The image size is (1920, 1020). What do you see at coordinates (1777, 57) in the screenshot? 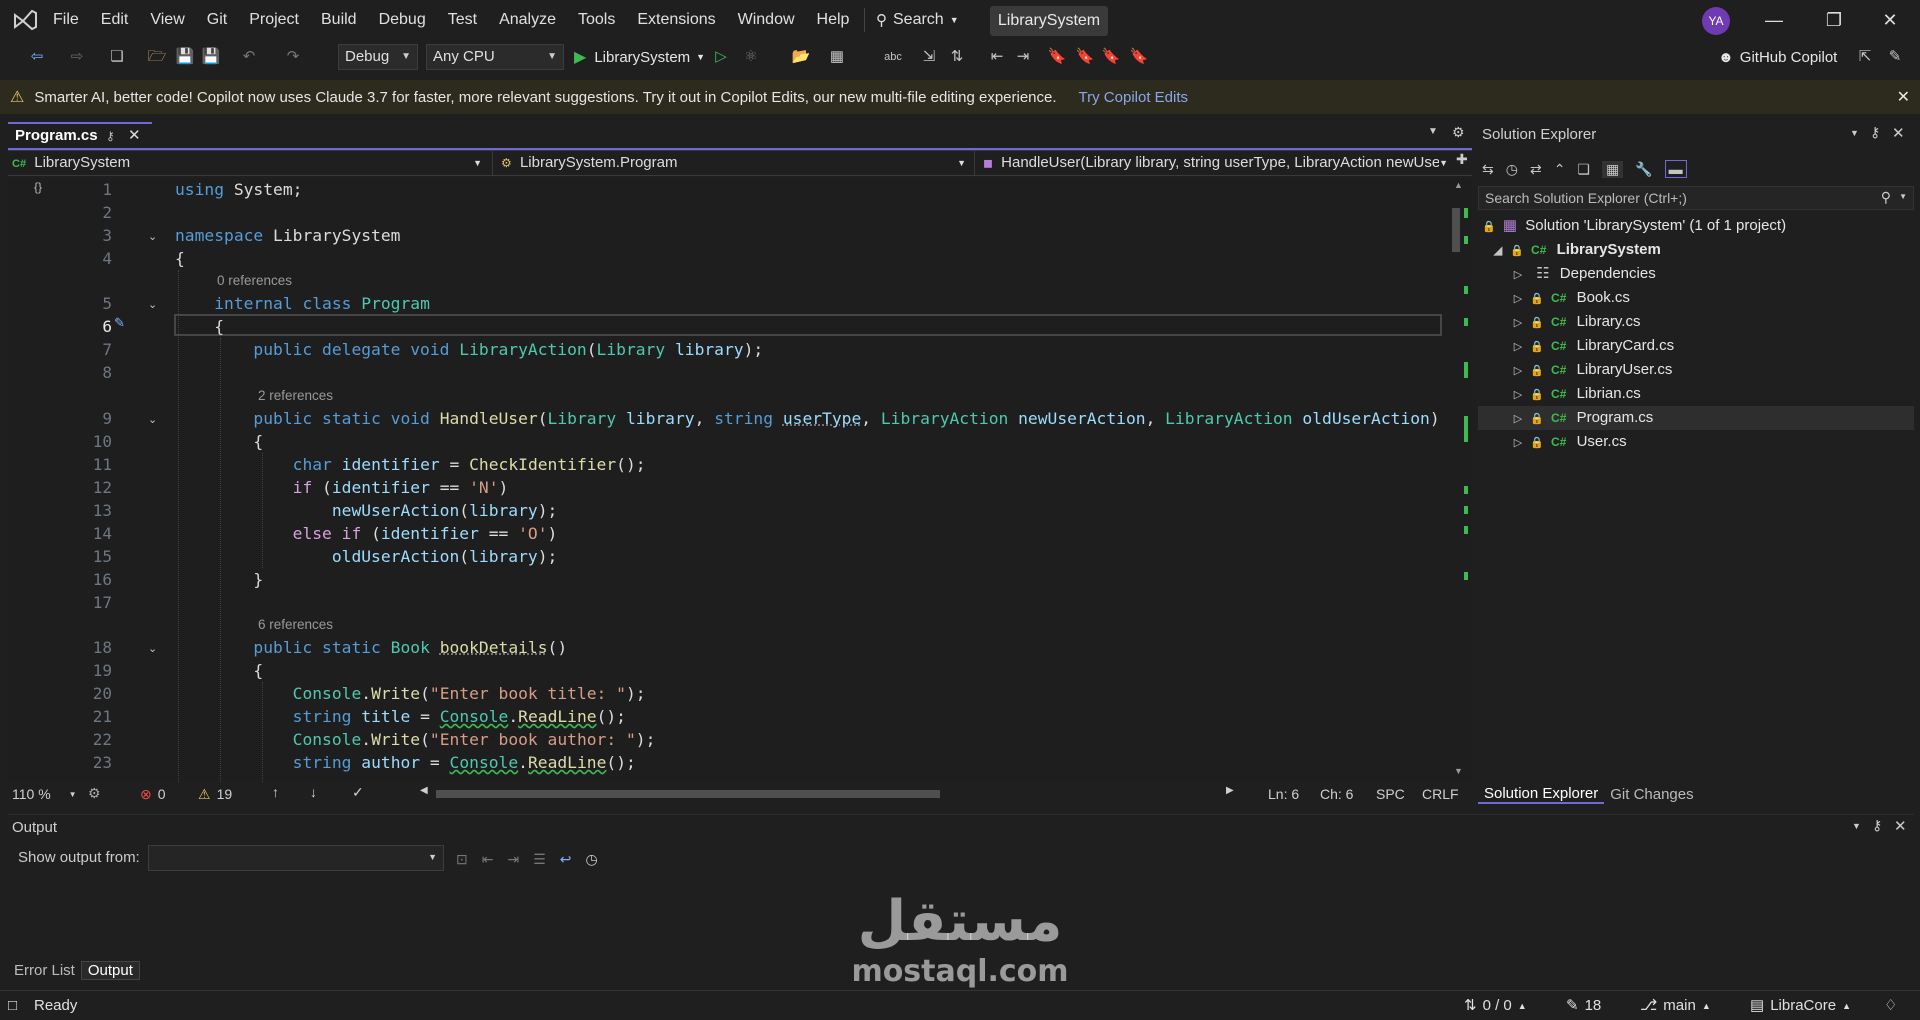
I see `github-copilot-button: ☻ GitHub Copilot` at bounding box center [1777, 57].